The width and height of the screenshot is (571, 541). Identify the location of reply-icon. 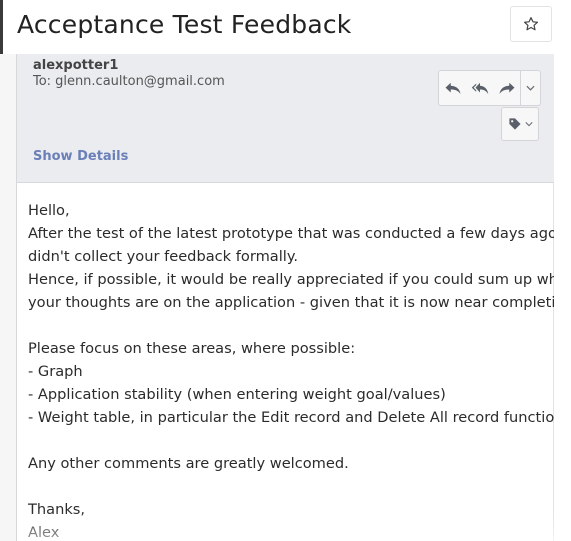
(453, 88).